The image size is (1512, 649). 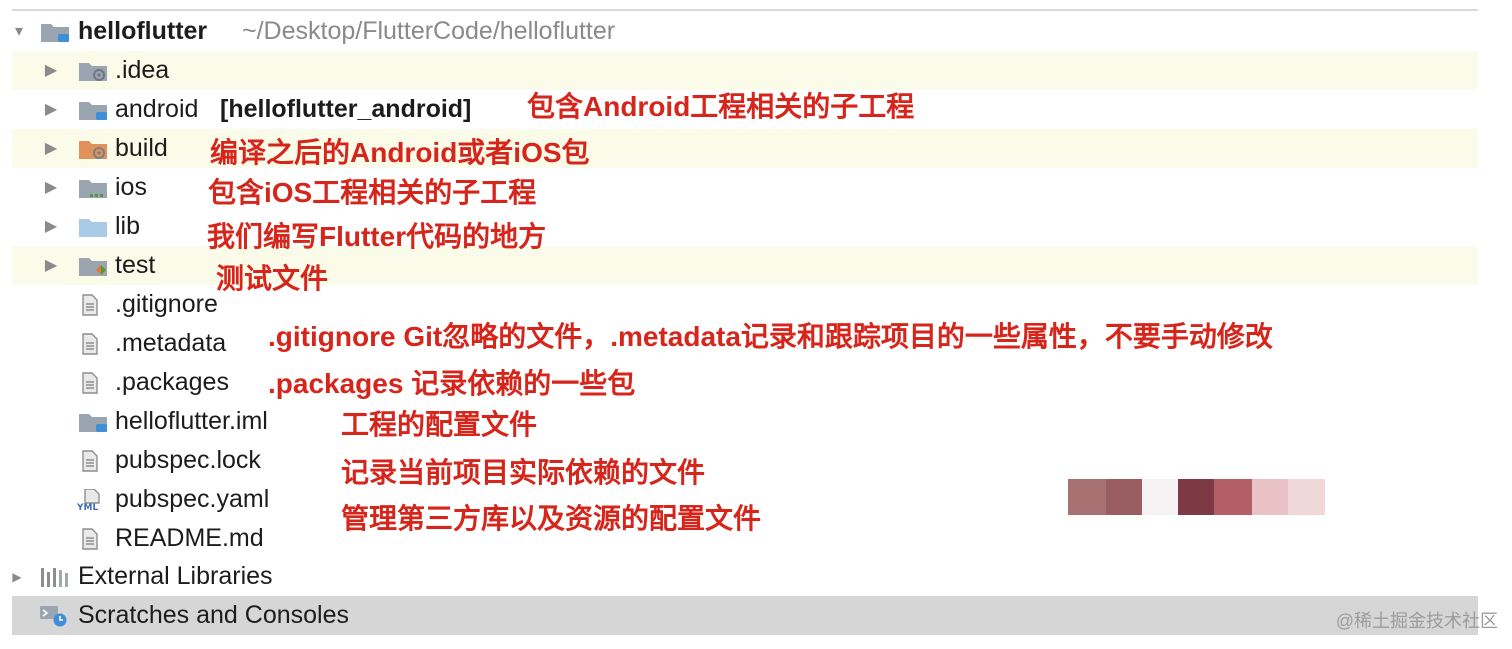 What do you see at coordinates (172, 382) in the screenshot?
I see `tree-item-label: .packages` at bounding box center [172, 382].